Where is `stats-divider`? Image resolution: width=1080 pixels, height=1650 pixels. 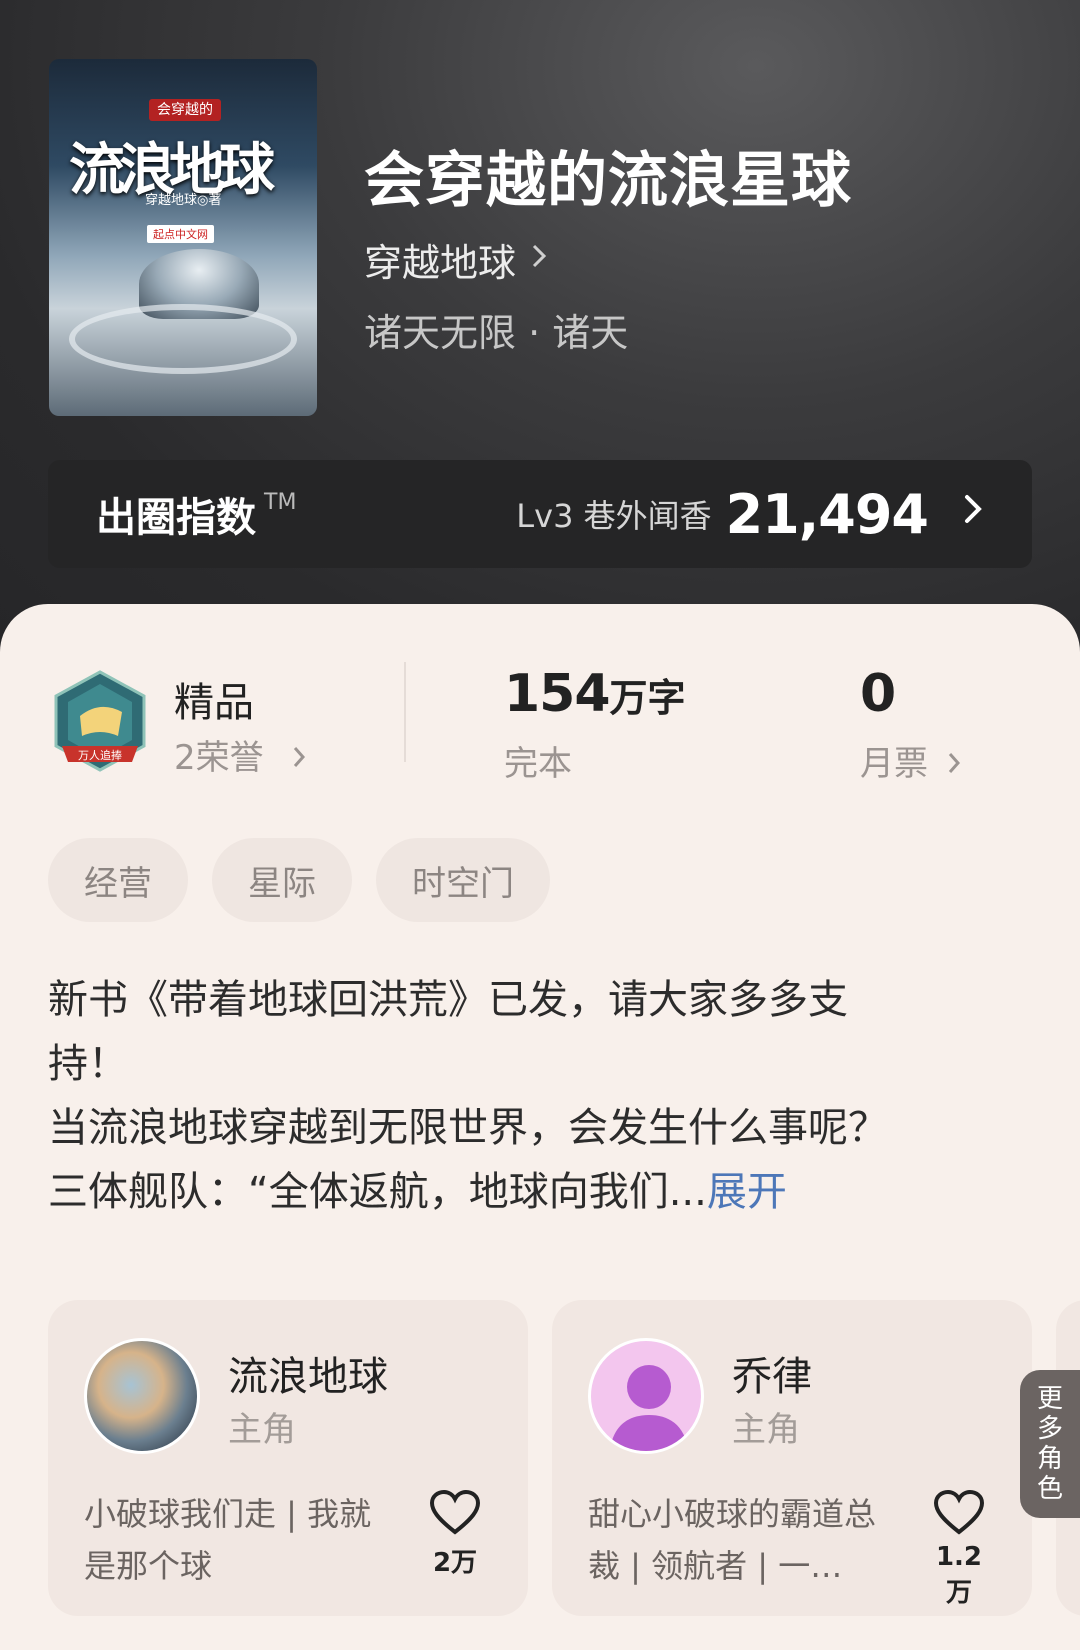
stats-divider is located at coordinates (405, 712).